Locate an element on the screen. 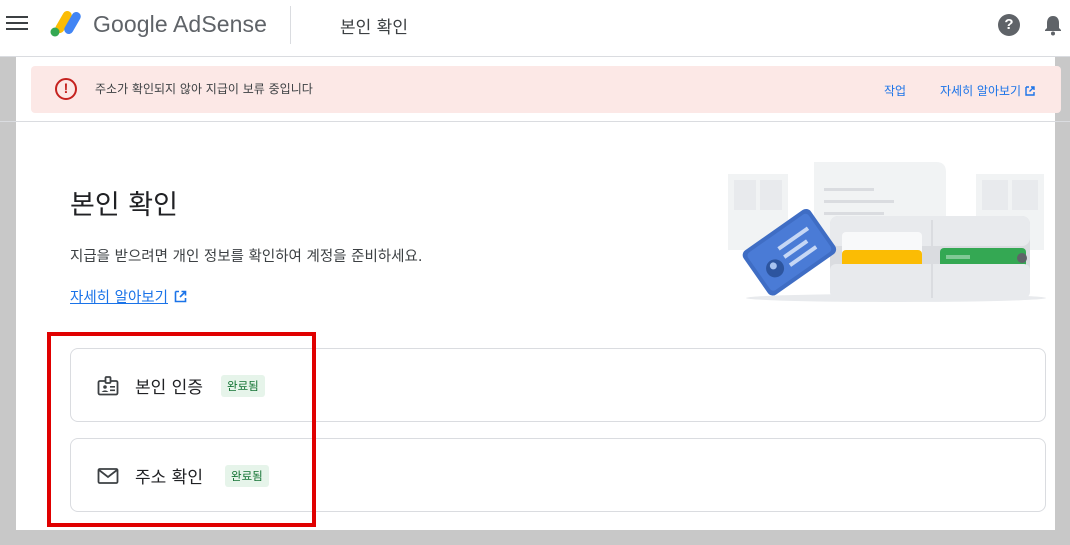  learn-more-label: 자세히 알아보기 is located at coordinates (119, 298).